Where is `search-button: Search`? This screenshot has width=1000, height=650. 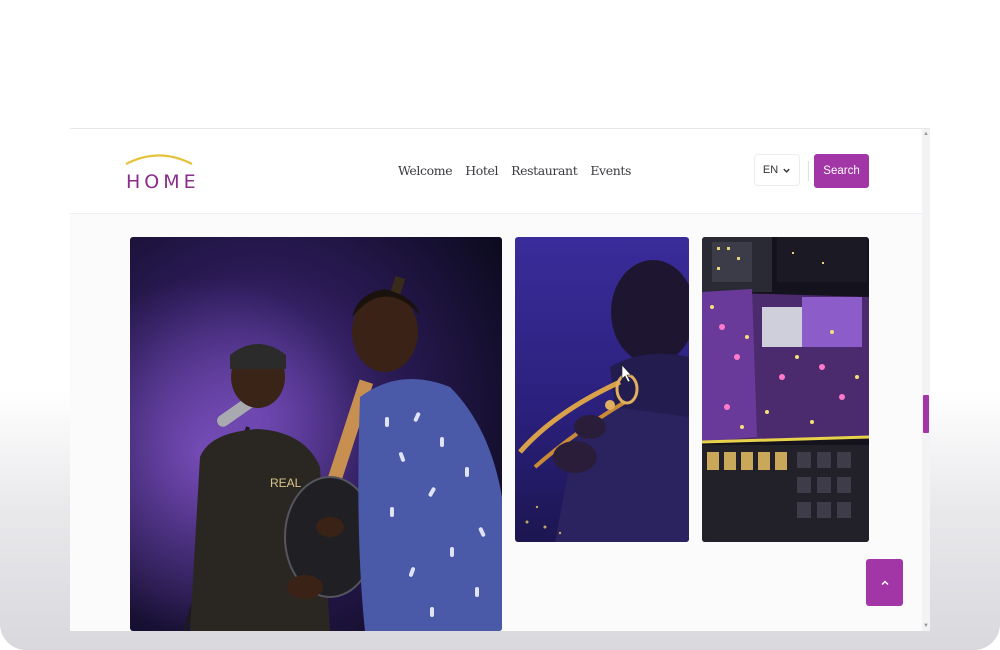
search-button: Search is located at coordinates (841, 171).